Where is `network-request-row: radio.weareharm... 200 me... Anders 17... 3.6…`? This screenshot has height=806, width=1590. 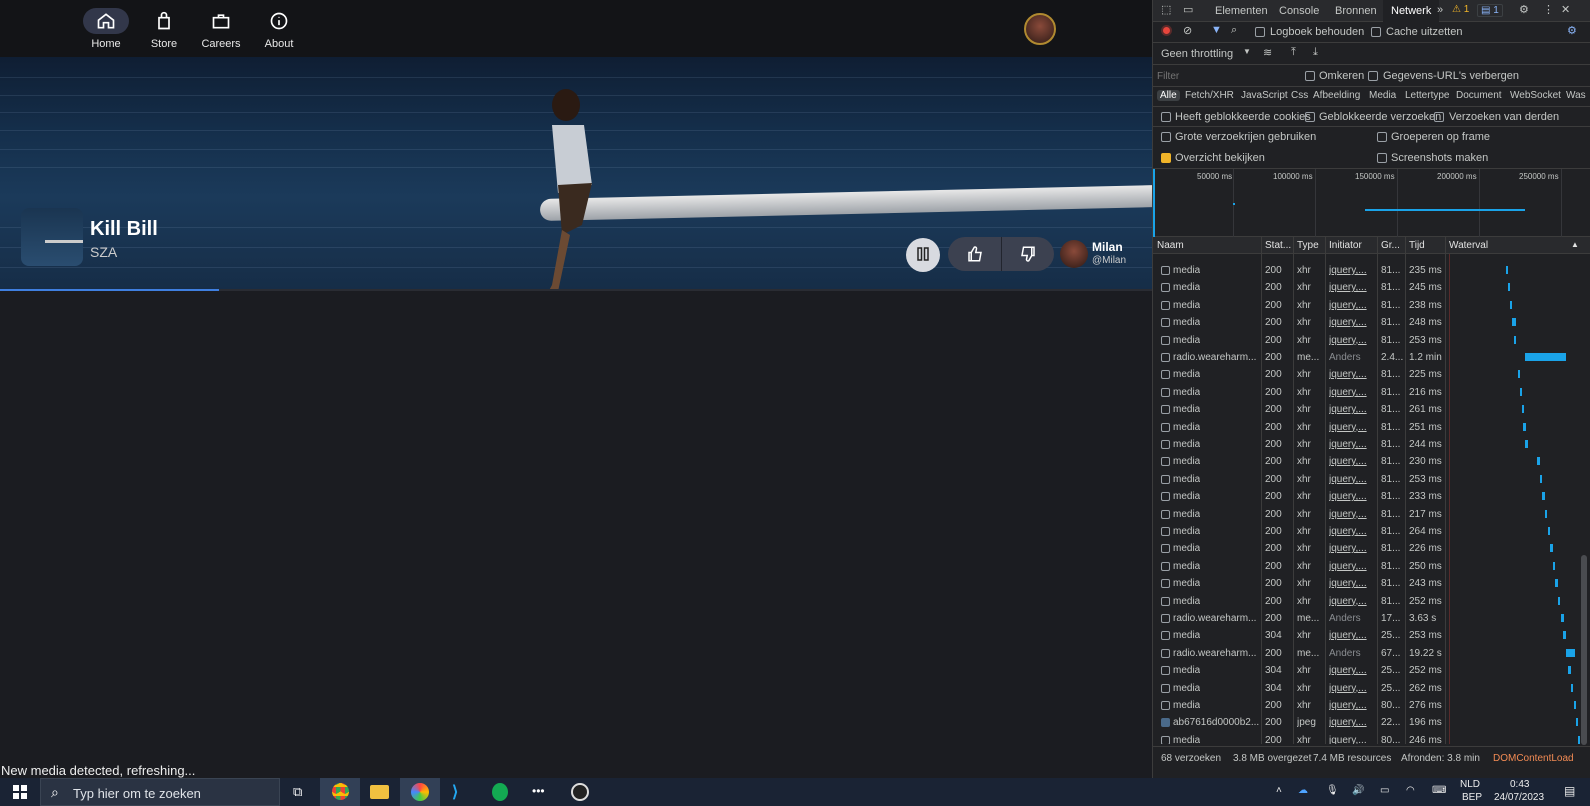 network-request-row: radio.weareharm... 200 me... Anders 17... 3.6… is located at coordinates (1371, 618).